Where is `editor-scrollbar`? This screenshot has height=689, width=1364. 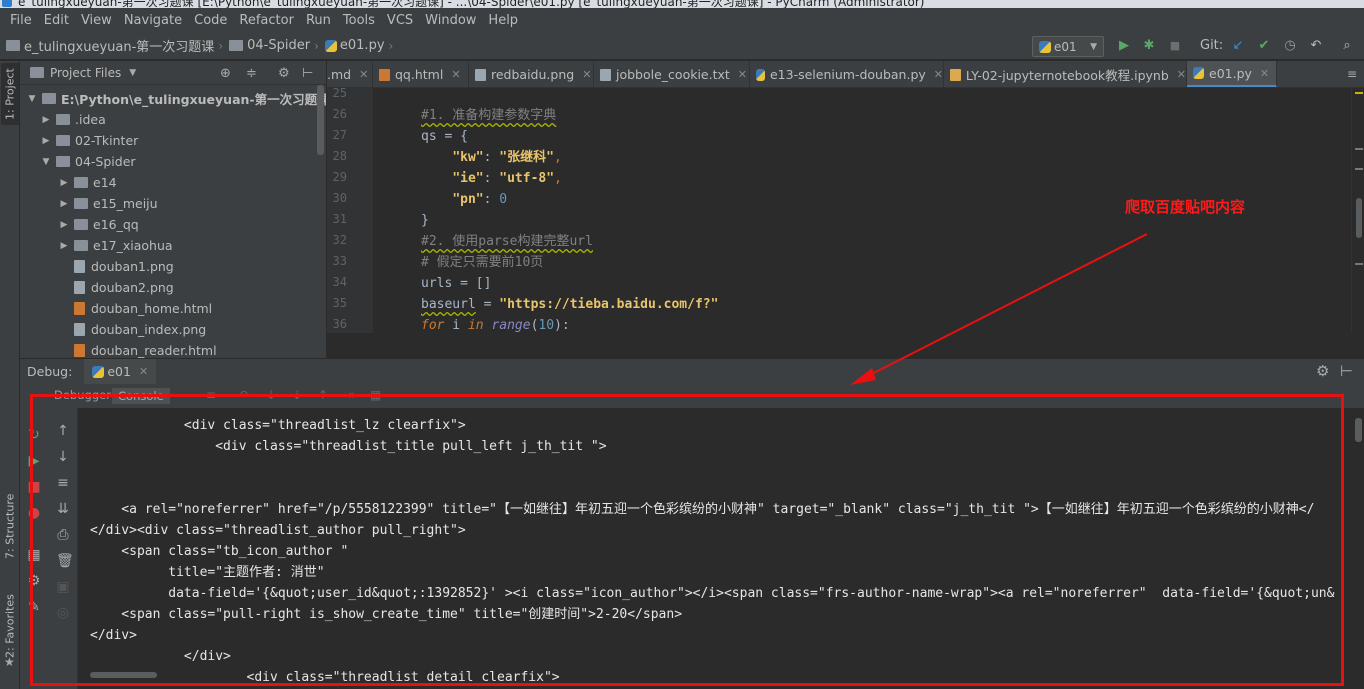 editor-scrollbar is located at coordinates (1357, 210).